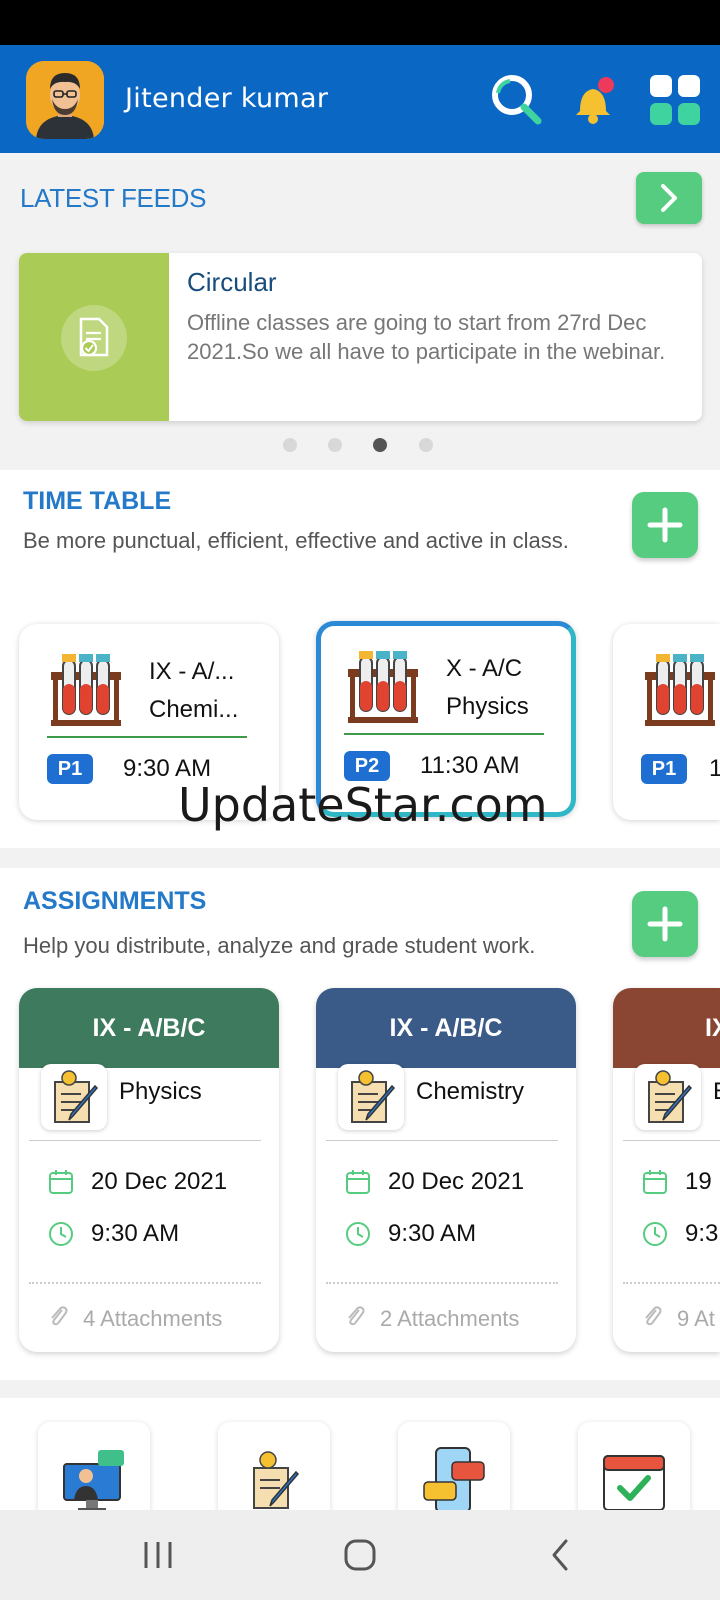 The width and height of the screenshot is (720, 1600). Describe the element at coordinates (380, 445) in the screenshot. I see `pager-dot-active` at that location.